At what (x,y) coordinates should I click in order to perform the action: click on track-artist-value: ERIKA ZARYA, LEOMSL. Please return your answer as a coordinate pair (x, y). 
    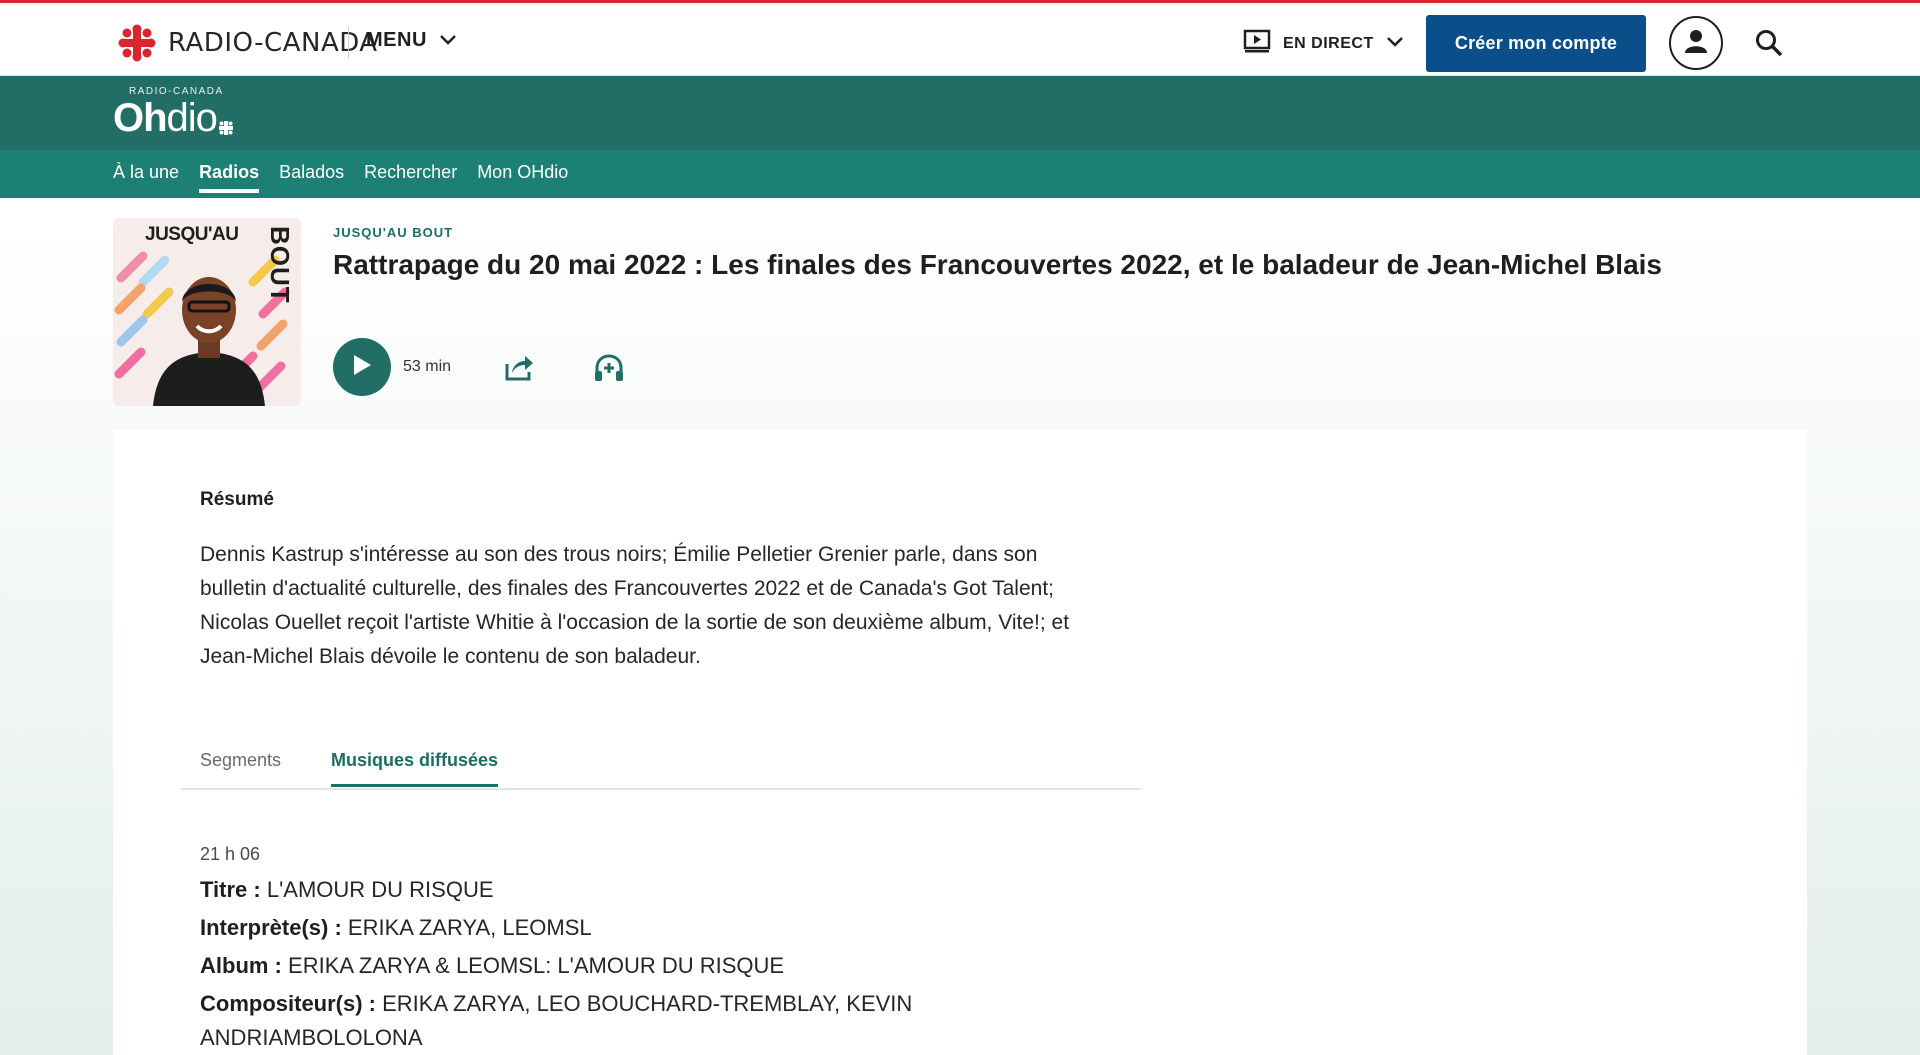
    Looking at the image, I should click on (469, 927).